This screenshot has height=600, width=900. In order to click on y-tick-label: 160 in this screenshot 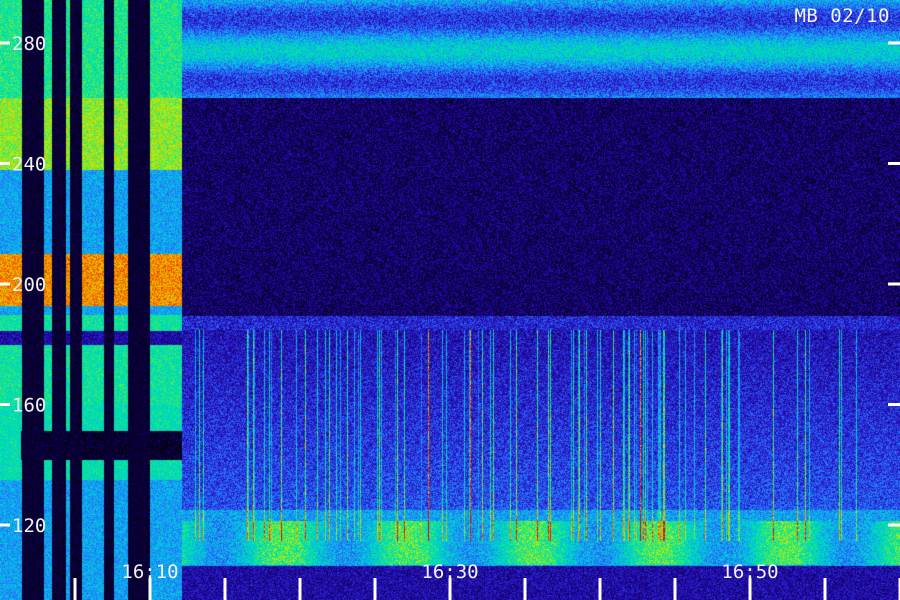, I will do `click(29, 406)`.